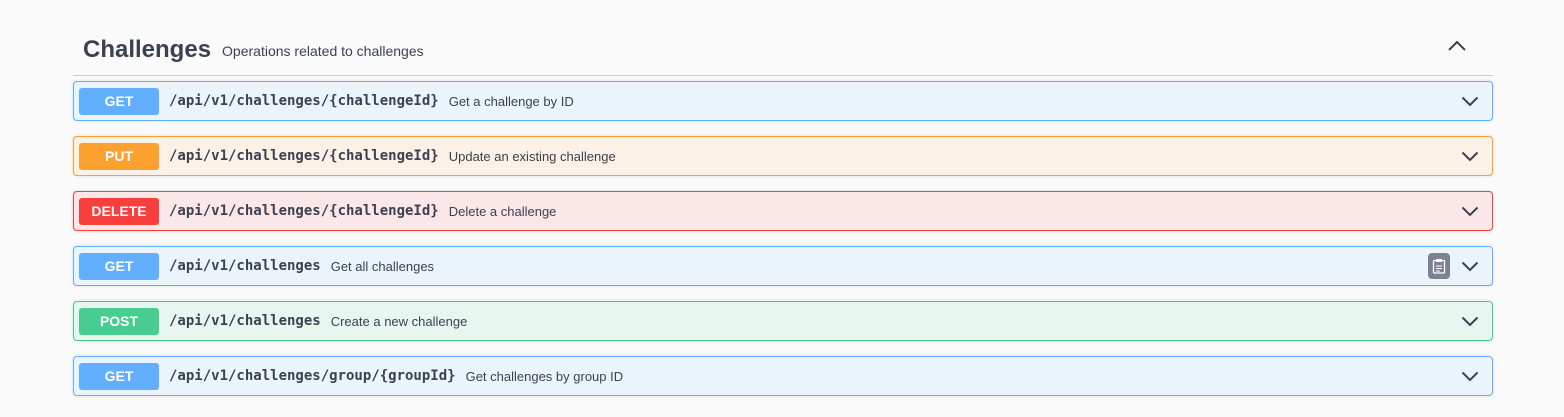 This screenshot has width=1564, height=417. Describe the element at coordinates (511, 101) in the screenshot. I see `operation-summary: Get a challenge by ID` at that location.